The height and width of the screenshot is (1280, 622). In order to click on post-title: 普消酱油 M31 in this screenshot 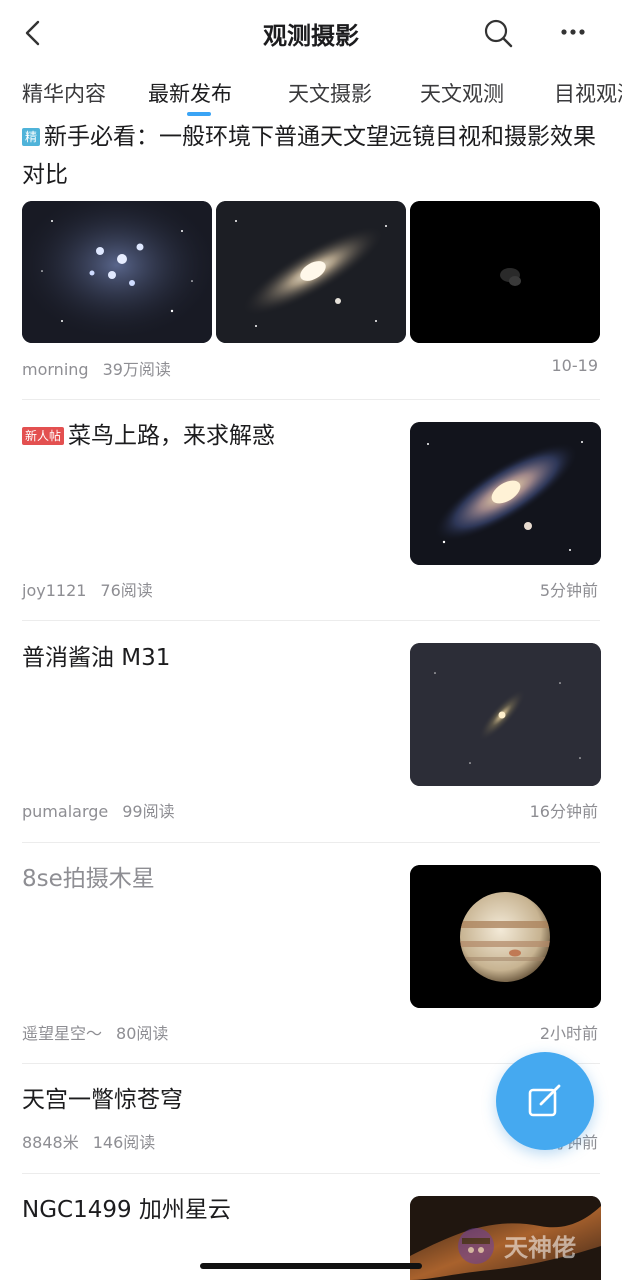, I will do `click(96, 658)`.